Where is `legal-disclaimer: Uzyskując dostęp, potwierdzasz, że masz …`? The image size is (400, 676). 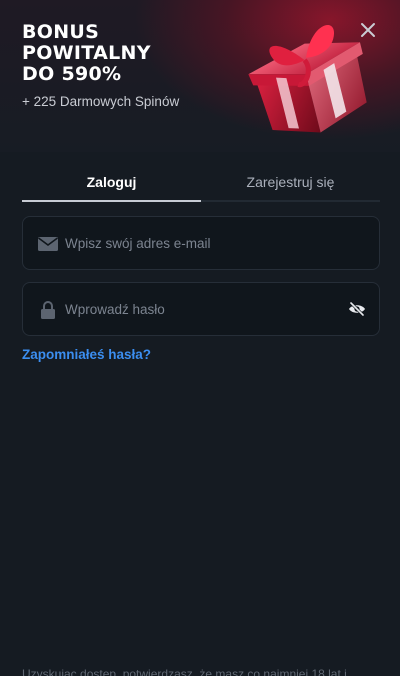
legal-disclaimer: Uzyskując dostęp, potwierdzasz, że masz … is located at coordinates (184, 671).